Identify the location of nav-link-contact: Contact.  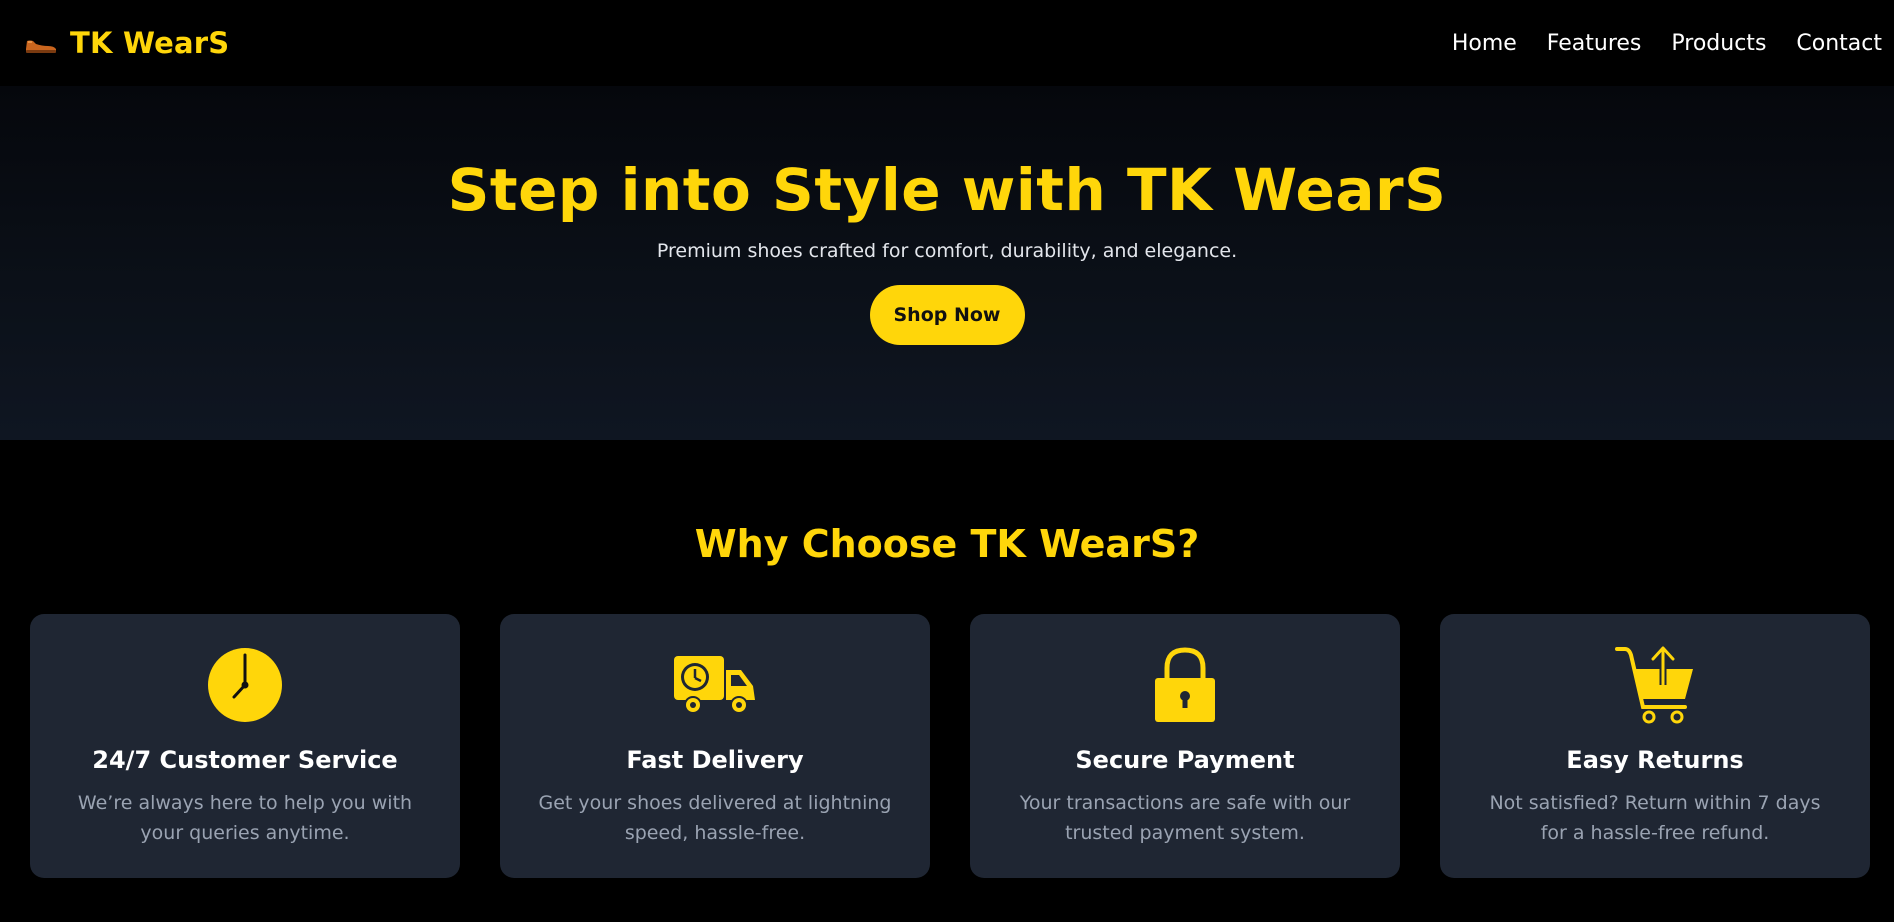
(1839, 43).